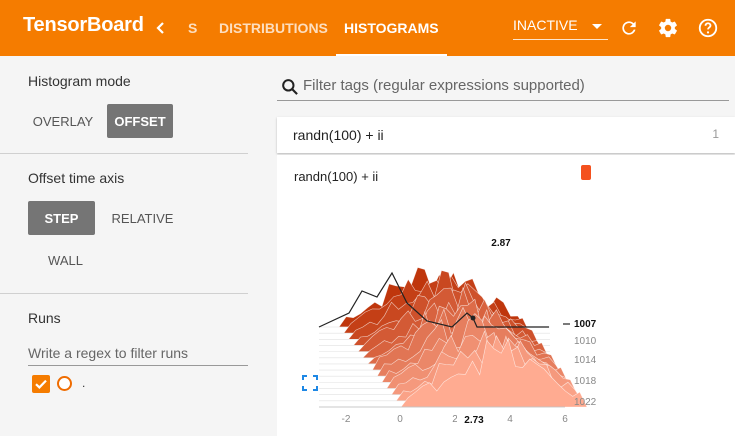  I want to click on x-tick-label: 0, so click(400, 419).